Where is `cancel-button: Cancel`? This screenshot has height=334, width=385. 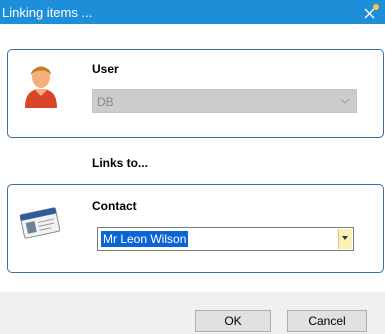
cancel-button: Cancel is located at coordinates (327, 321).